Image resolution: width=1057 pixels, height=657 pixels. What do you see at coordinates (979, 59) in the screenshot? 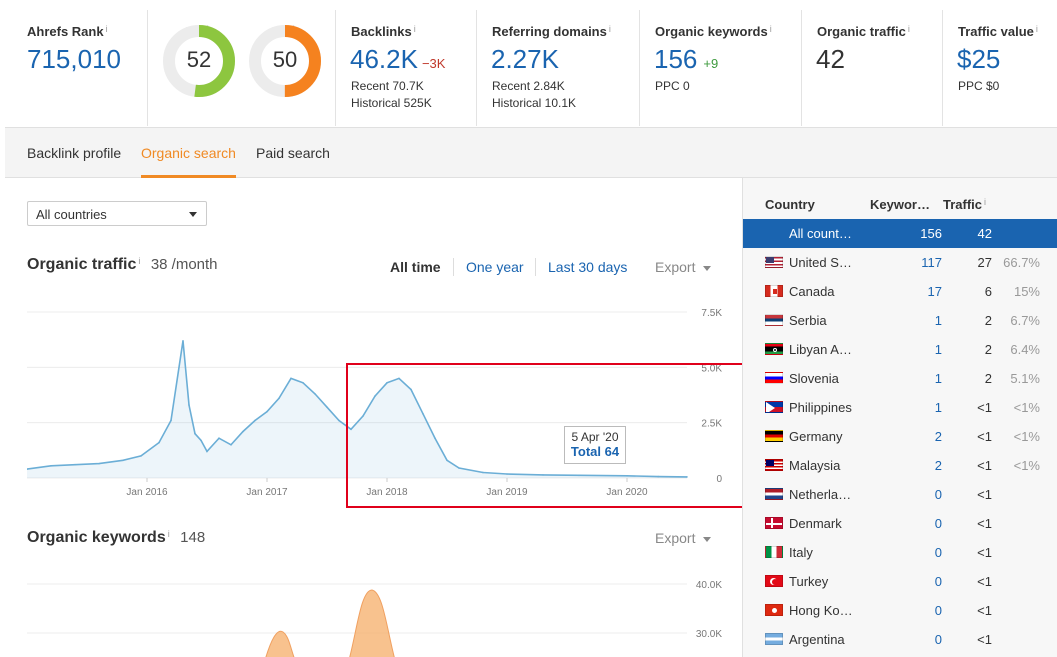
I see `traffic-value-value: $25` at bounding box center [979, 59].